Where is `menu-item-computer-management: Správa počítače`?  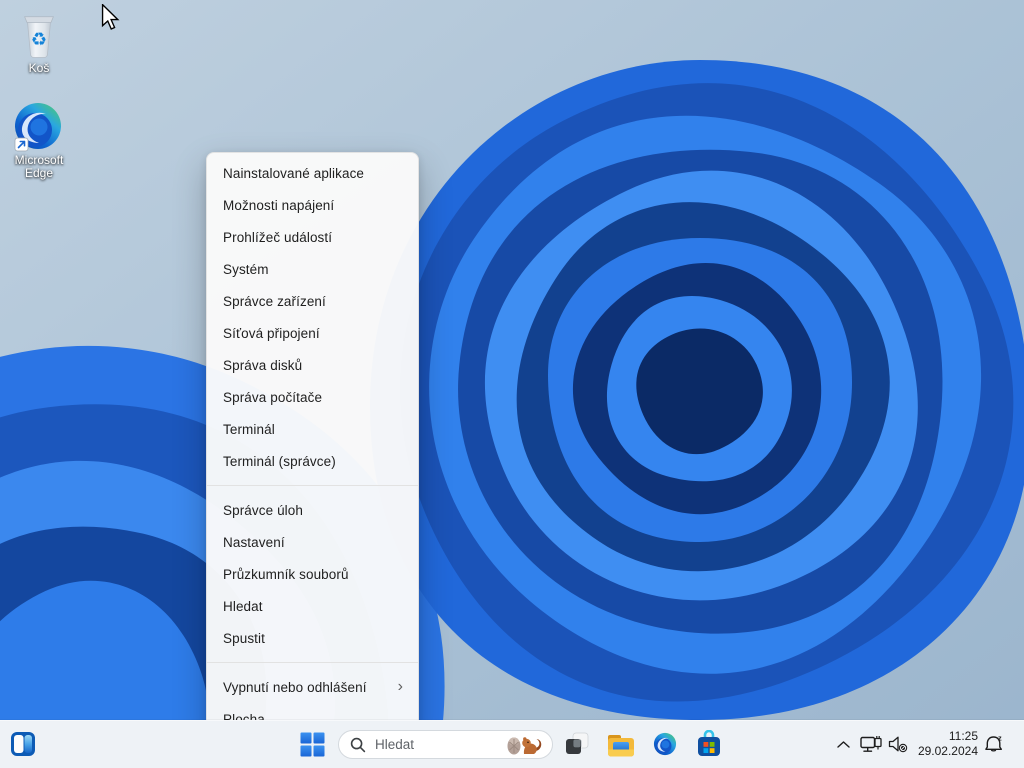
menu-item-computer-management: Správa počítače is located at coordinates (312, 397).